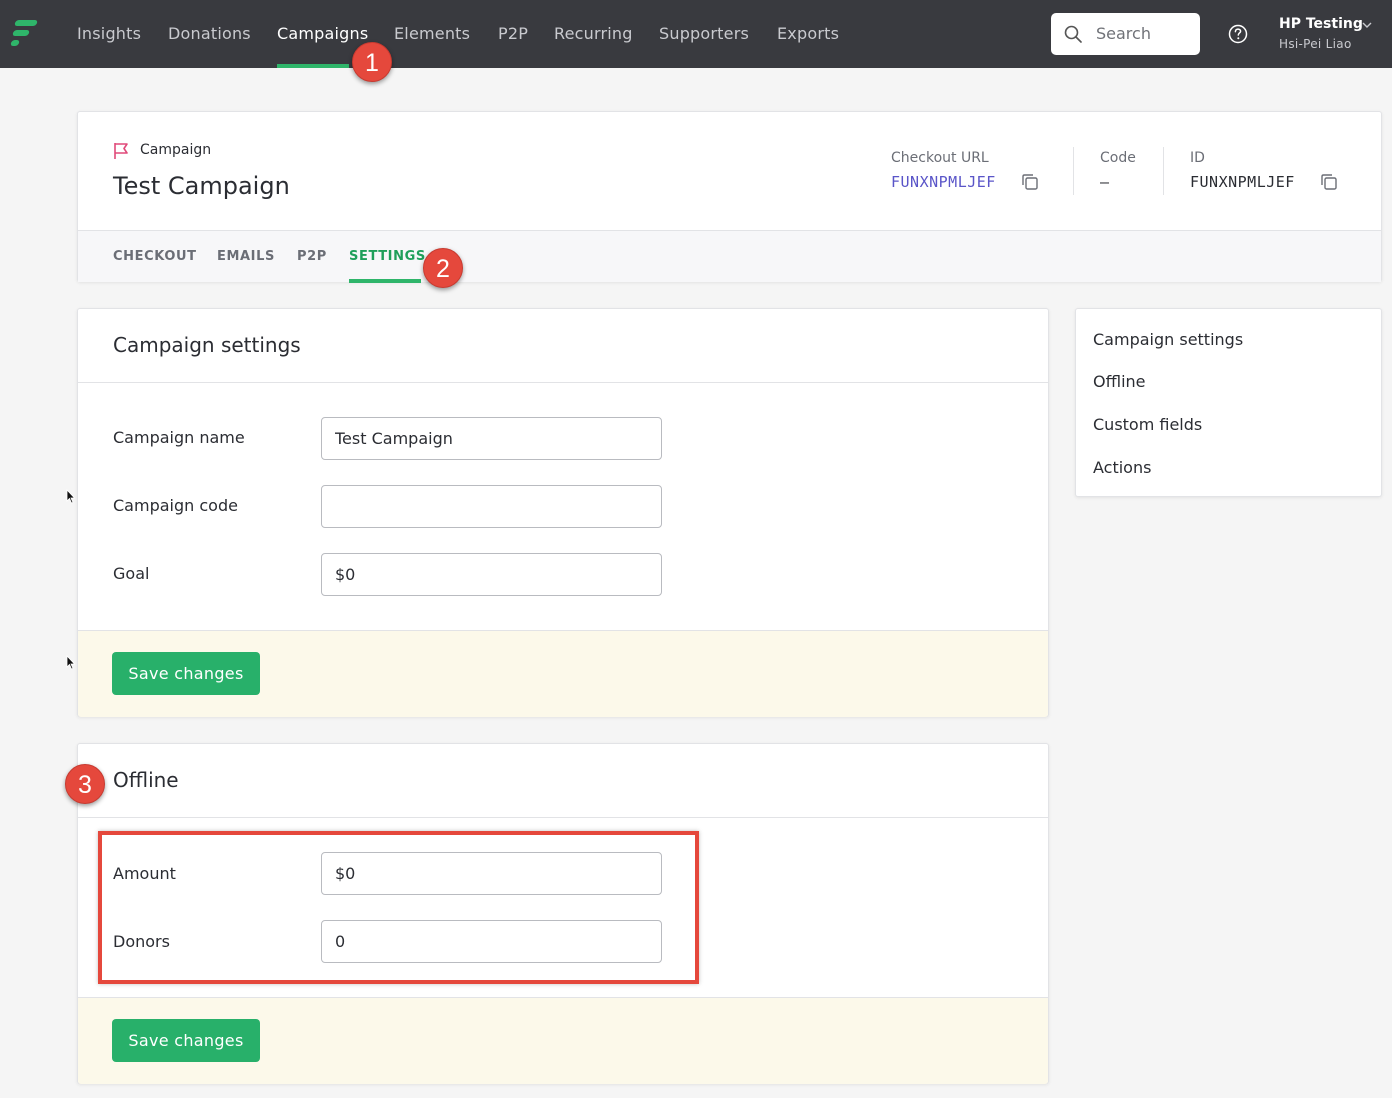  Describe the element at coordinates (940, 158) in the screenshot. I see `checkout-url-label: Checkout URL` at that location.